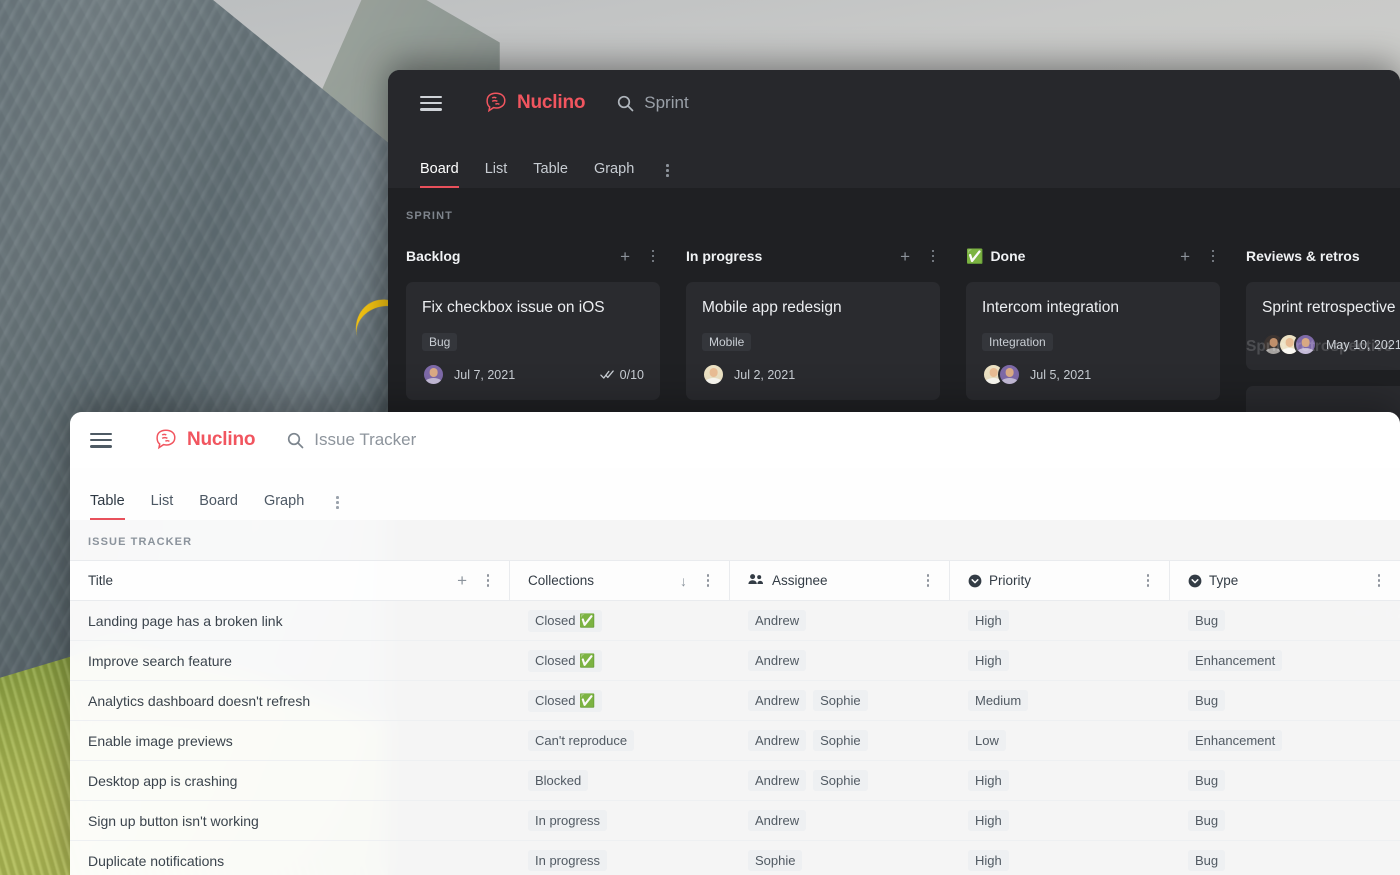 This screenshot has height=875, width=1400. Describe the element at coordinates (800, 580) in the screenshot. I see `column-header-label: Assignee` at that location.